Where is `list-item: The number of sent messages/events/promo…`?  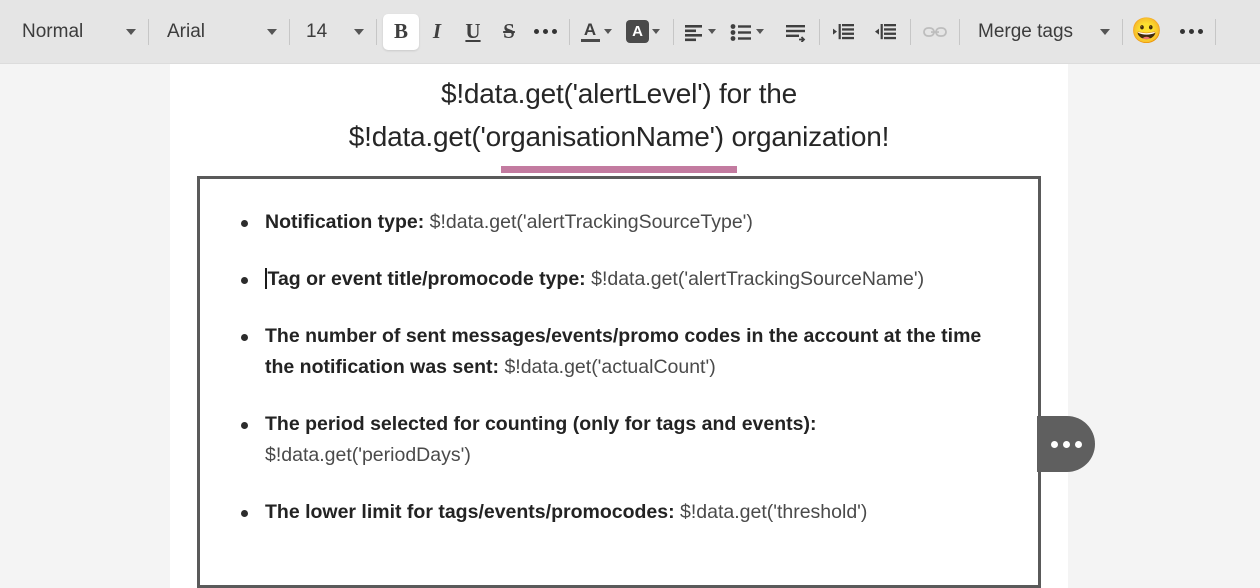 list-item: The number of sent messages/events/promo… is located at coordinates (619, 352).